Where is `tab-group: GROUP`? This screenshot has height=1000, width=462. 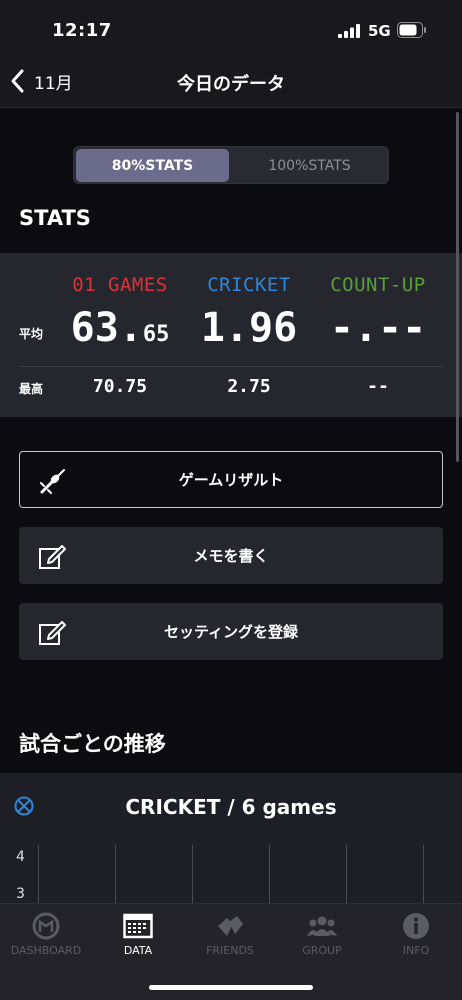
tab-group: GROUP is located at coordinates (322, 935).